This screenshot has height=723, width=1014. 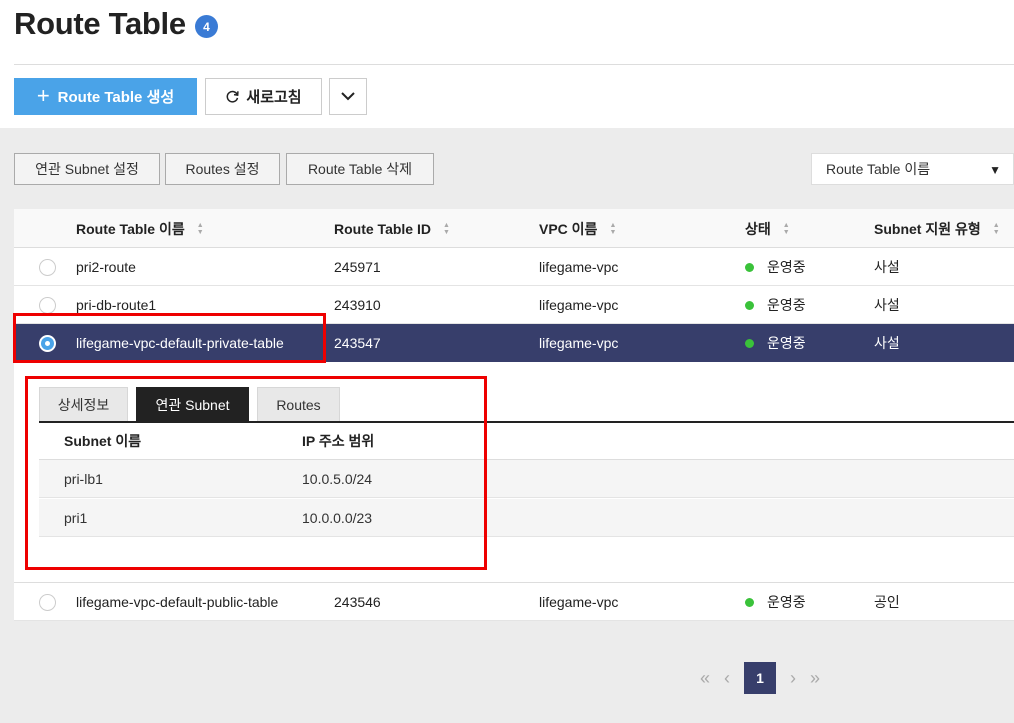 I want to click on page-number-current: 1, so click(x=760, y=678).